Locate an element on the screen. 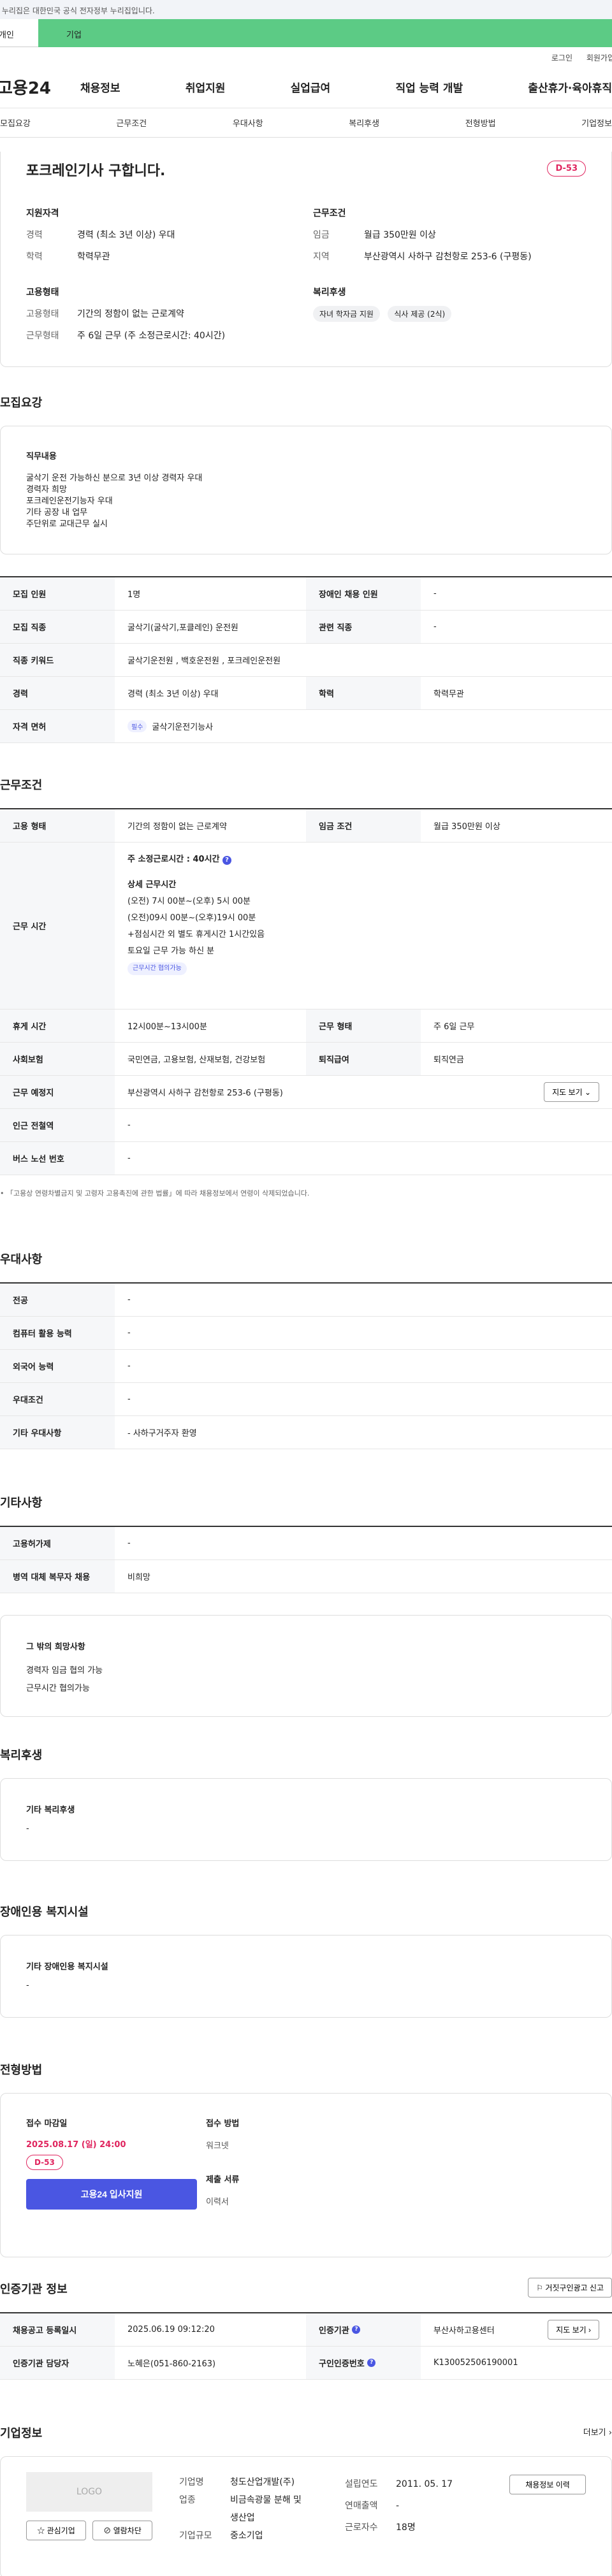  job-history-button: 채용정보 이력 is located at coordinates (547, 2484).